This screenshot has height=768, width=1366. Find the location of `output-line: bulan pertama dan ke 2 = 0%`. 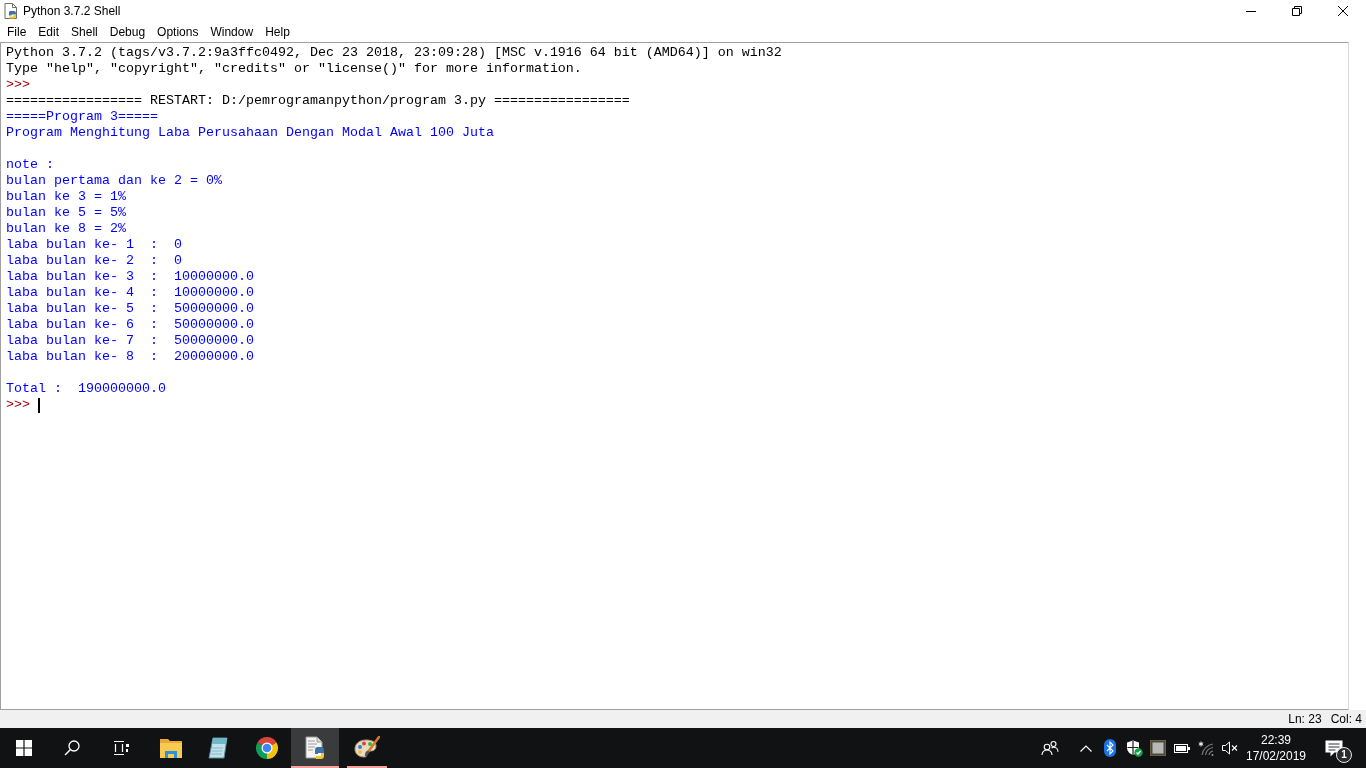

output-line: bulan pertama dan ke 2 = 0% is located at coordinates (114, 181).